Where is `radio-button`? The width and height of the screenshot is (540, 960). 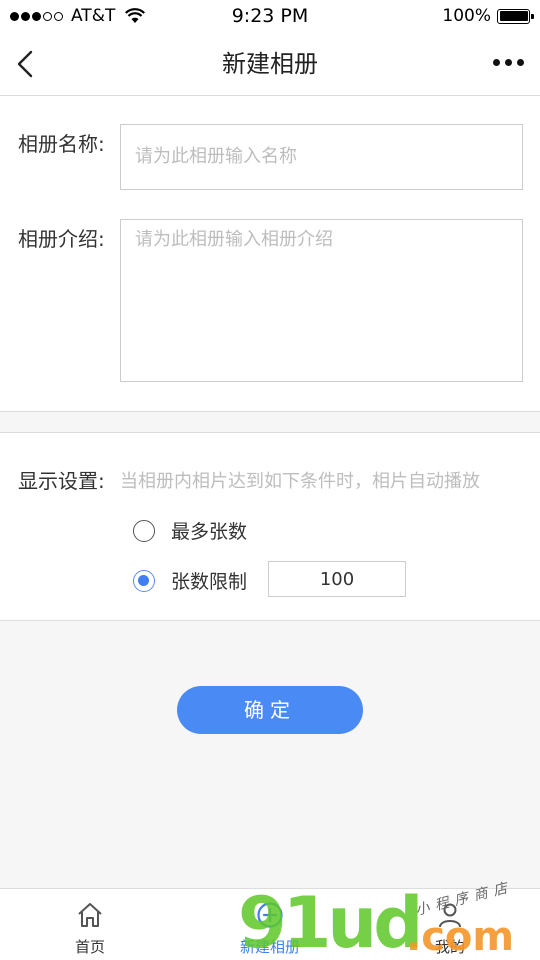
radio-button is located at coordinates (144, 530).